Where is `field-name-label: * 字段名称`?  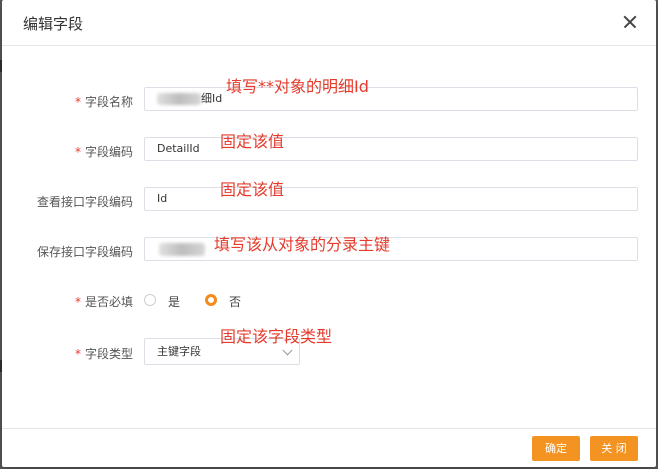
field-name-label: * 字段名称 is located at coordinates (104, 101).